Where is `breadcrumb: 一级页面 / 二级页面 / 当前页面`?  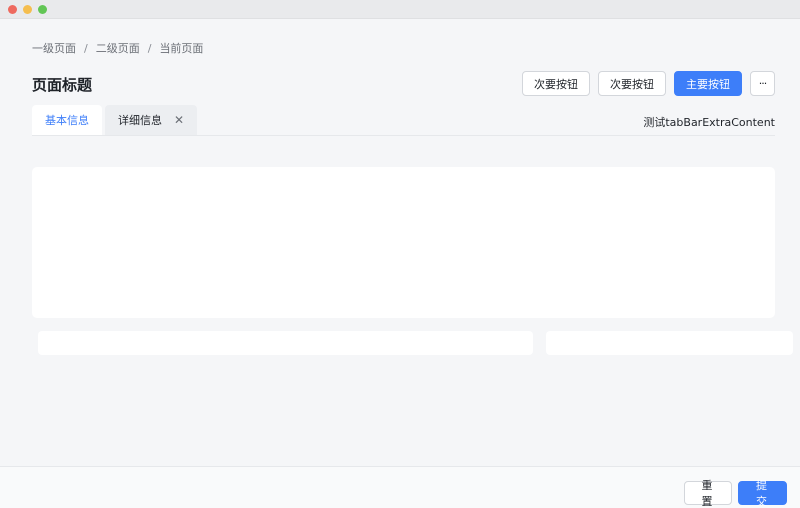
breadcrumb: 一级页面 / 二级页面 / 当前页面 is located at coordinates (117, 48).